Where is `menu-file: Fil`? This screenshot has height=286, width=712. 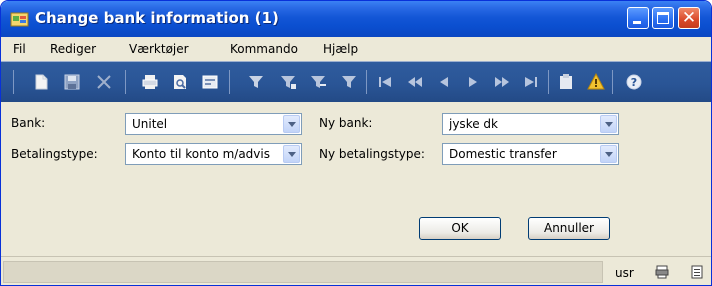
menu-file: Fil is located at coordinates (19, 49).